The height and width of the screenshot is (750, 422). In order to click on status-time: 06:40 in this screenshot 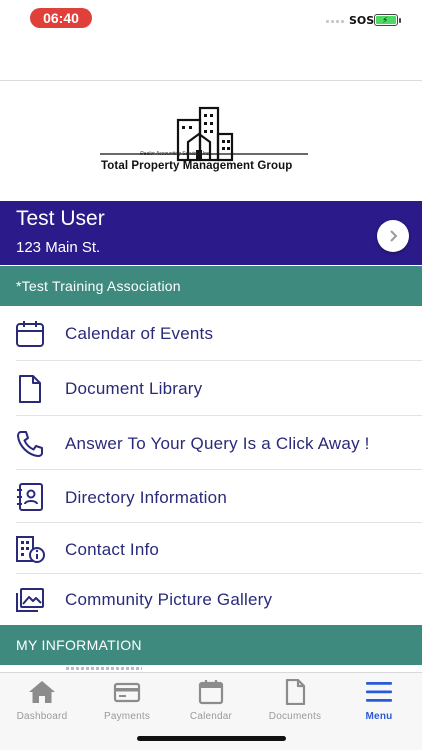, I will do `click(61, 18)`.